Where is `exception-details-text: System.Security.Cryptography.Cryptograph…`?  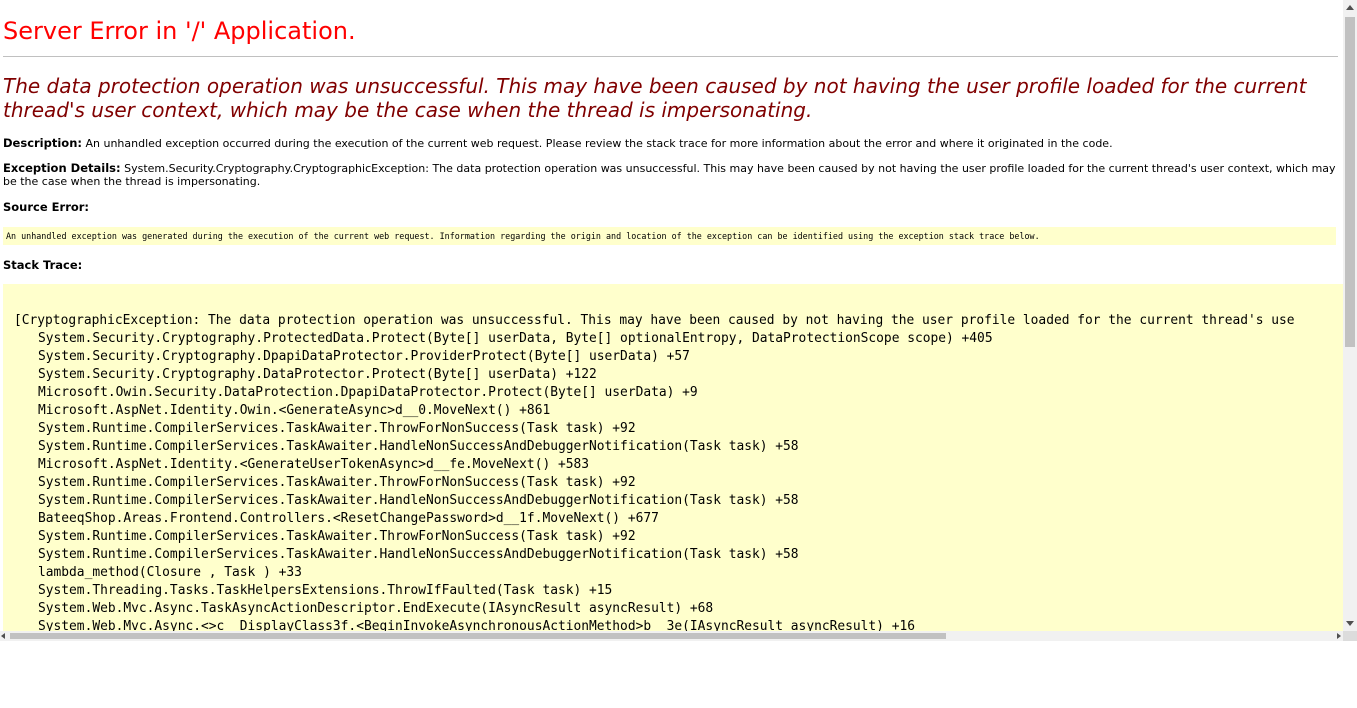 exception-details-text: System.Security.Cryptography.Cryptograph… is located at coordinates (669, 175).